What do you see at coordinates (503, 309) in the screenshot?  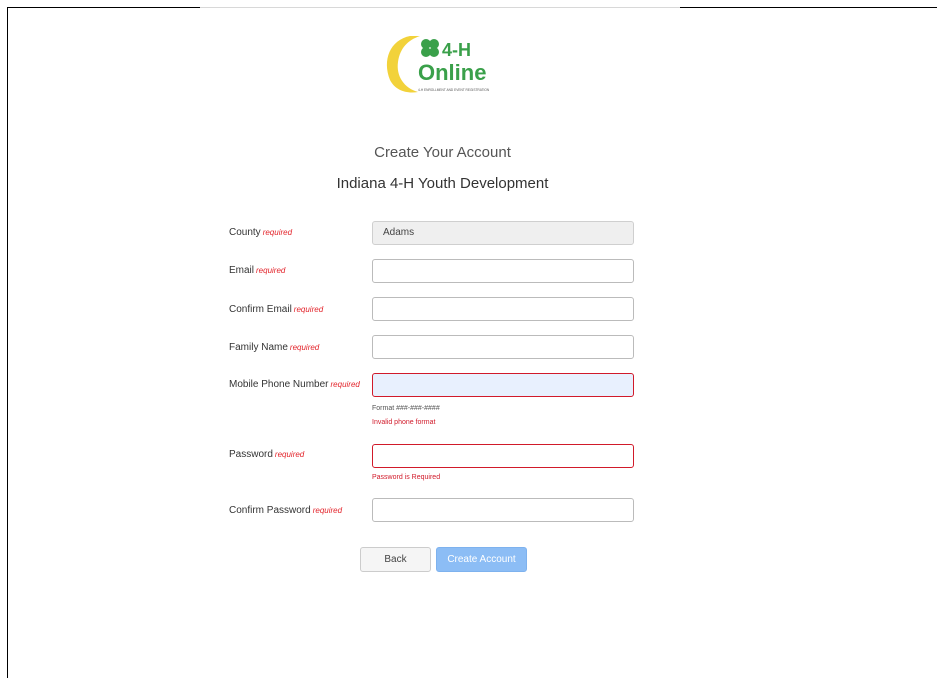 I see `confirm-email-field` at bounding box center [503, 309].